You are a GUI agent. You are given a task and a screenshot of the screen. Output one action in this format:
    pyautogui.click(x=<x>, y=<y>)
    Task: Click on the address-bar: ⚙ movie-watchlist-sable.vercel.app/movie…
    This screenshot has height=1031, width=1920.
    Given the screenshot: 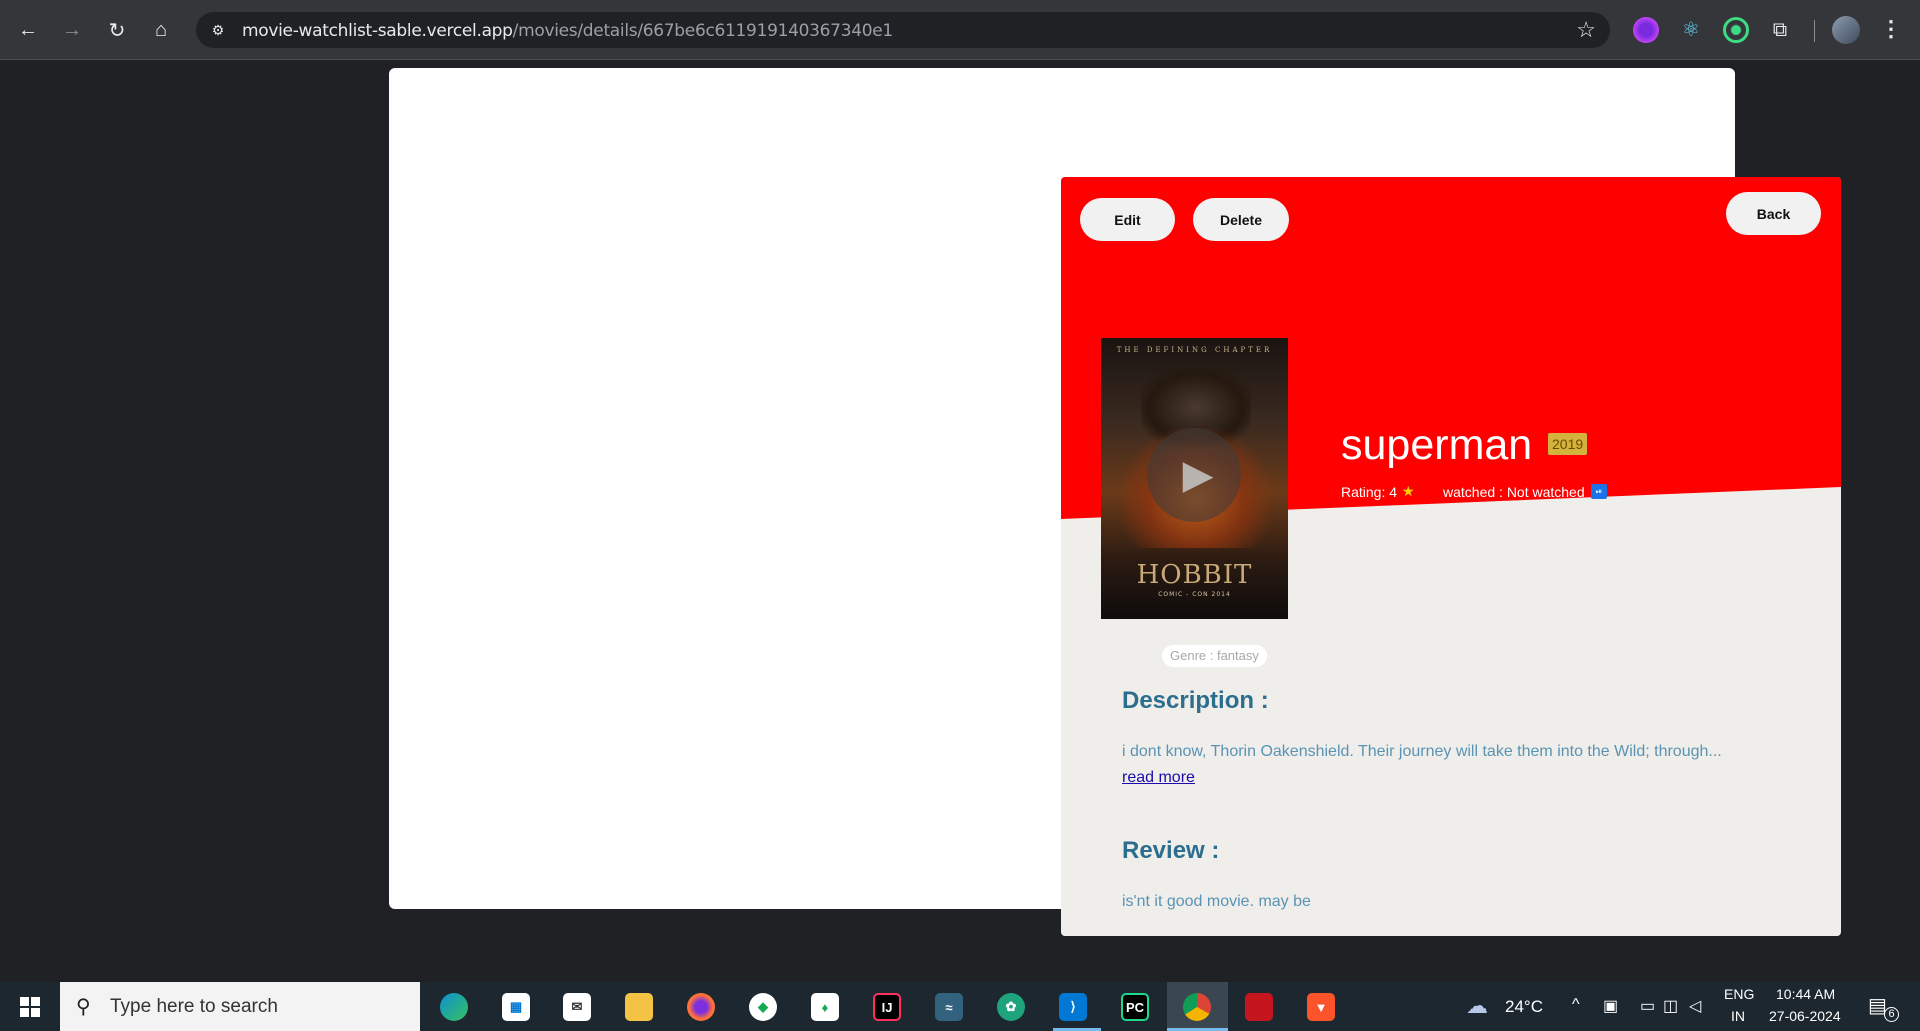 What is the action you would take?
    pyautogui.click(x=903, y=30)
    